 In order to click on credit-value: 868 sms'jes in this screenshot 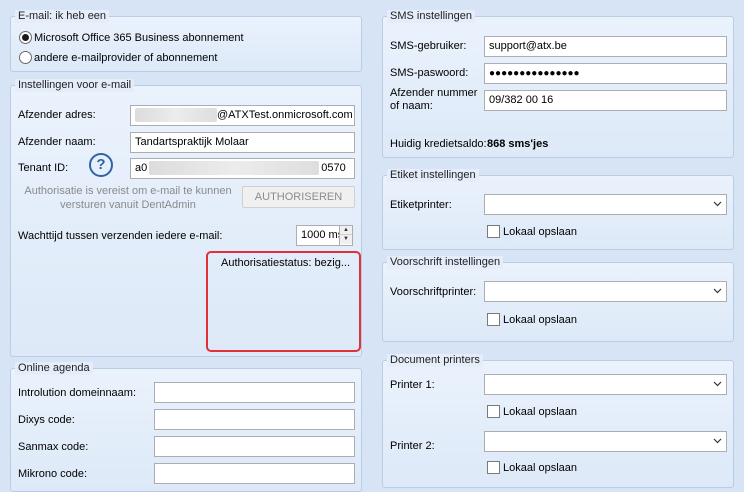, I will do `click(518, 144)`.